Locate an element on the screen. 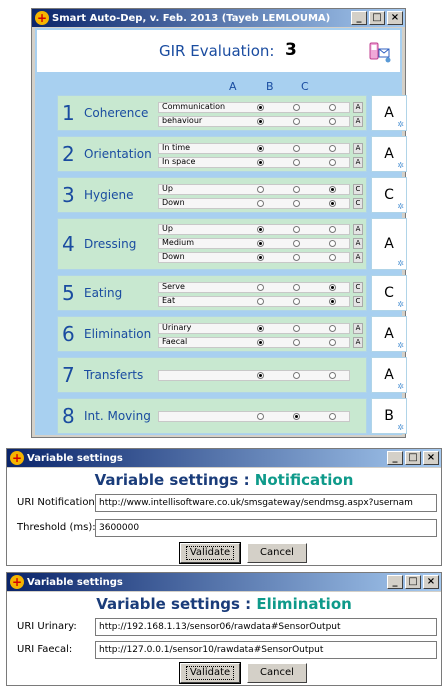 This screenshot has width=445, height=689. sub-criterion-label: In space is located at coordinates (179, 161).